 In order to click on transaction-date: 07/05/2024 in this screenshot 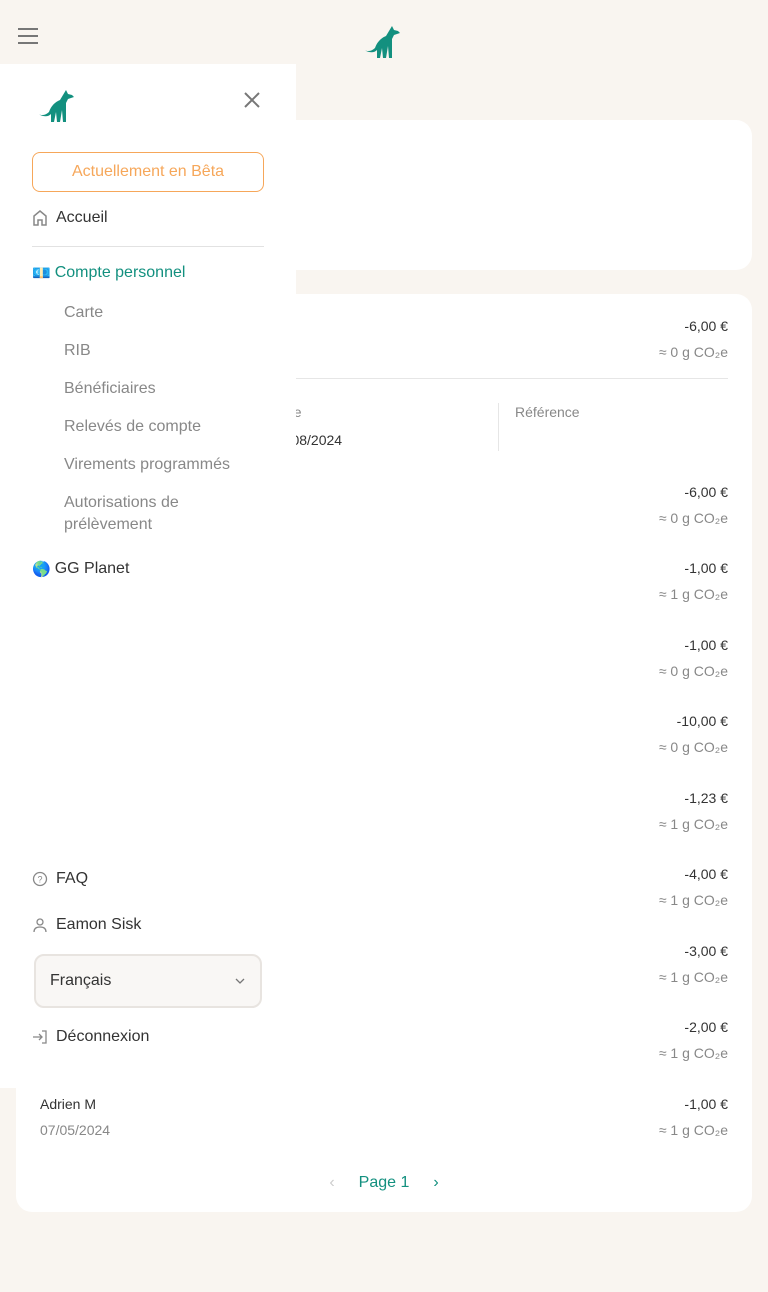, I will do `click(75, 1130)`.